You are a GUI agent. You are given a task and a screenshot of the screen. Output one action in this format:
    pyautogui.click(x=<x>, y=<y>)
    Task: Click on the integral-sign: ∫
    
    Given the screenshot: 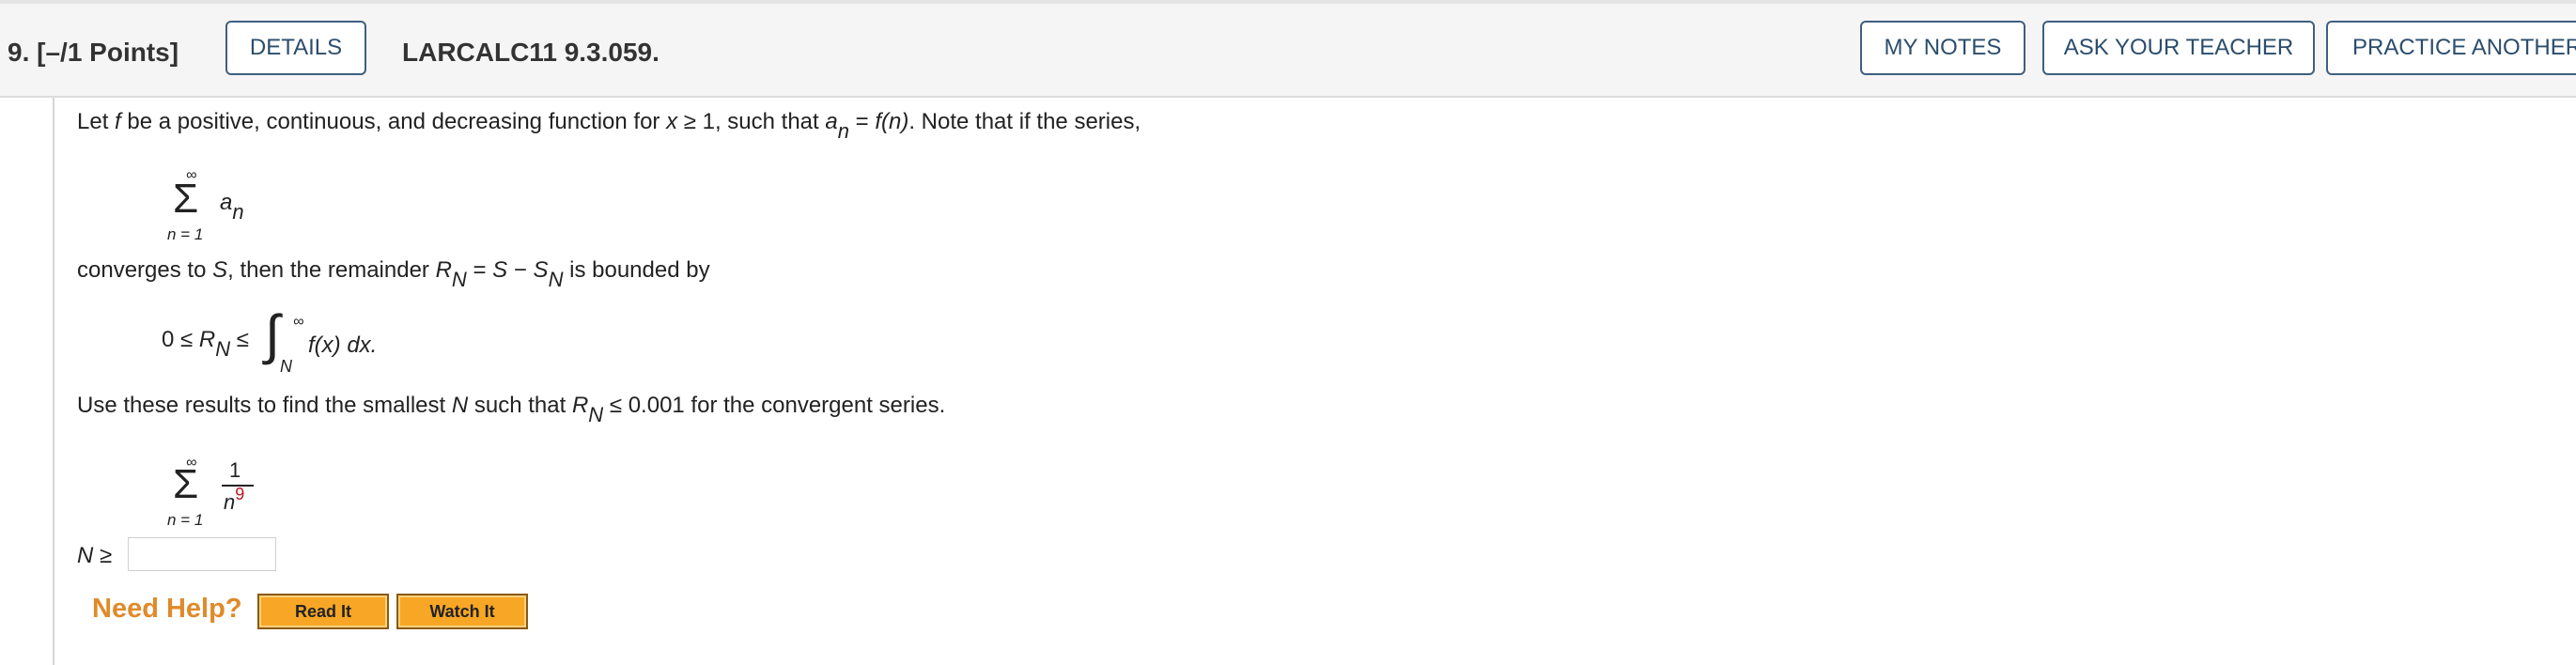 What is the action you would take?
    pyautogui.click(x=273, y=335)
    